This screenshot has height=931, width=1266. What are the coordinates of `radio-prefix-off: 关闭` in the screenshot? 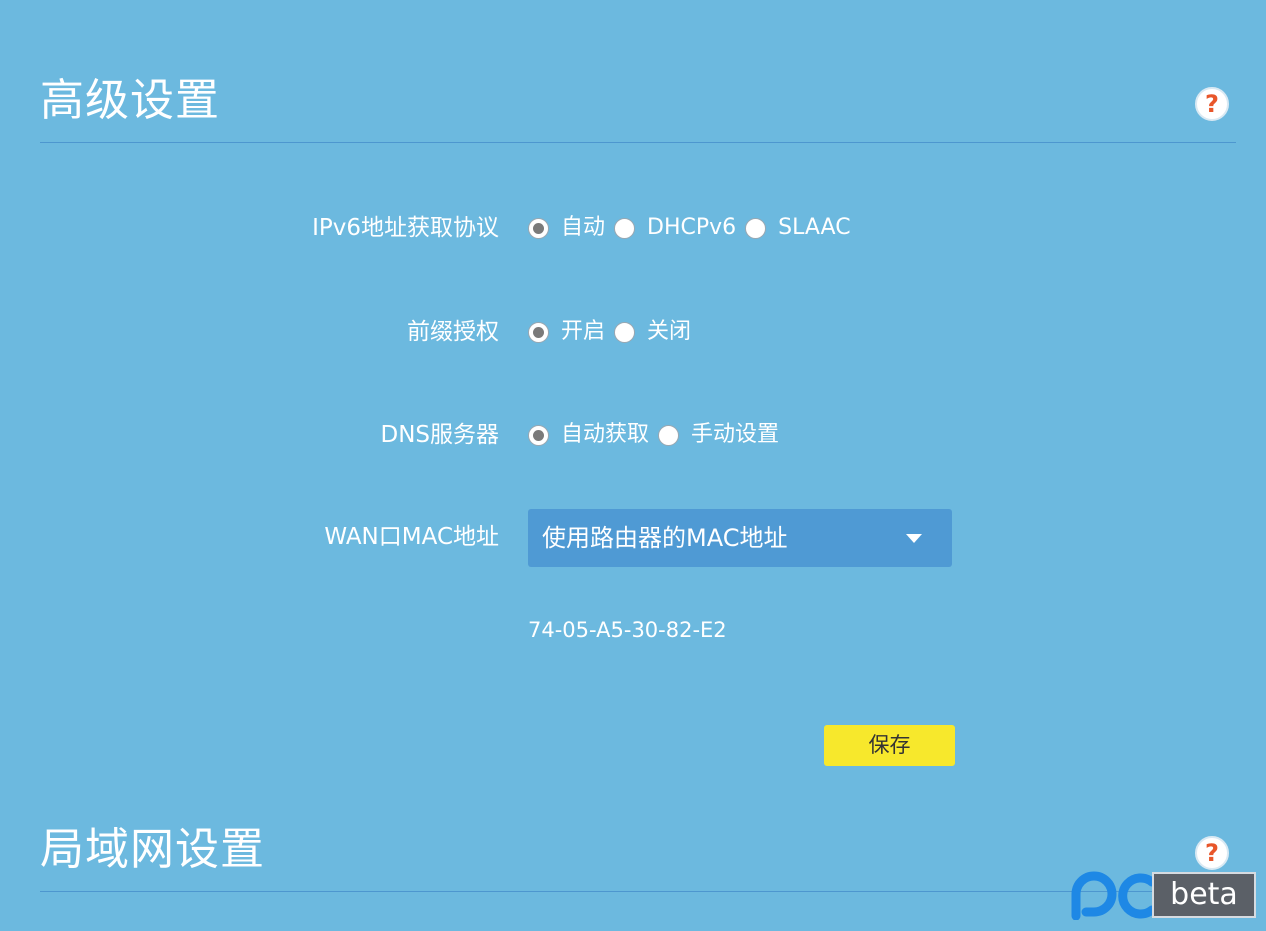 It's located at (652, 332).